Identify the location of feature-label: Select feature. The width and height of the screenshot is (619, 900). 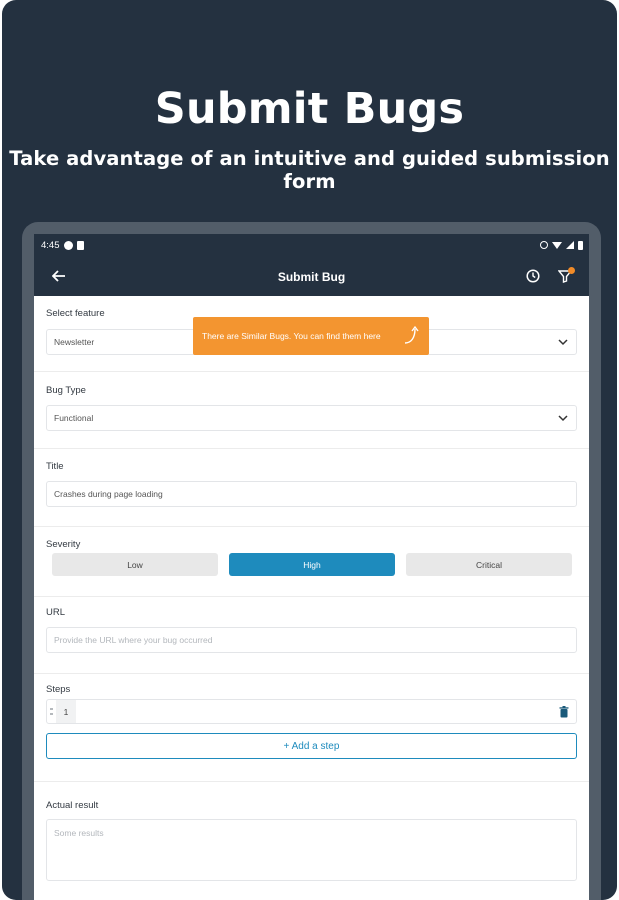
(75, 313).